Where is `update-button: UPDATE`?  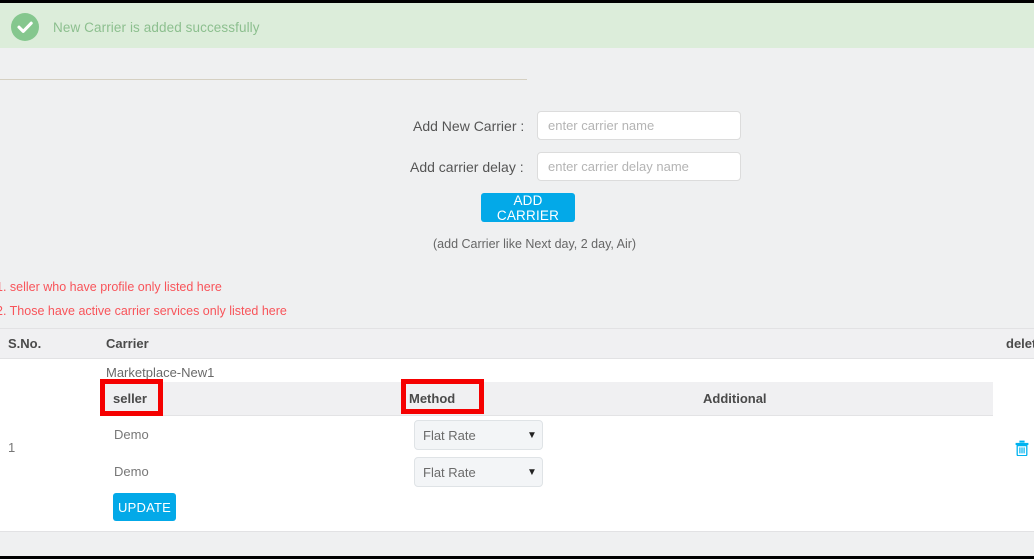
update-button: UPDATE is located at coordinates (144, 507).